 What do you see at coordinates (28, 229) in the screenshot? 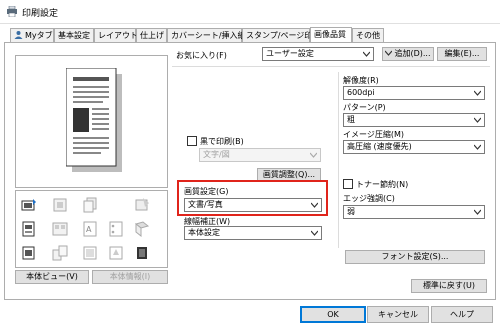
I see `duplex-icon` at bounding box center [28, 229].